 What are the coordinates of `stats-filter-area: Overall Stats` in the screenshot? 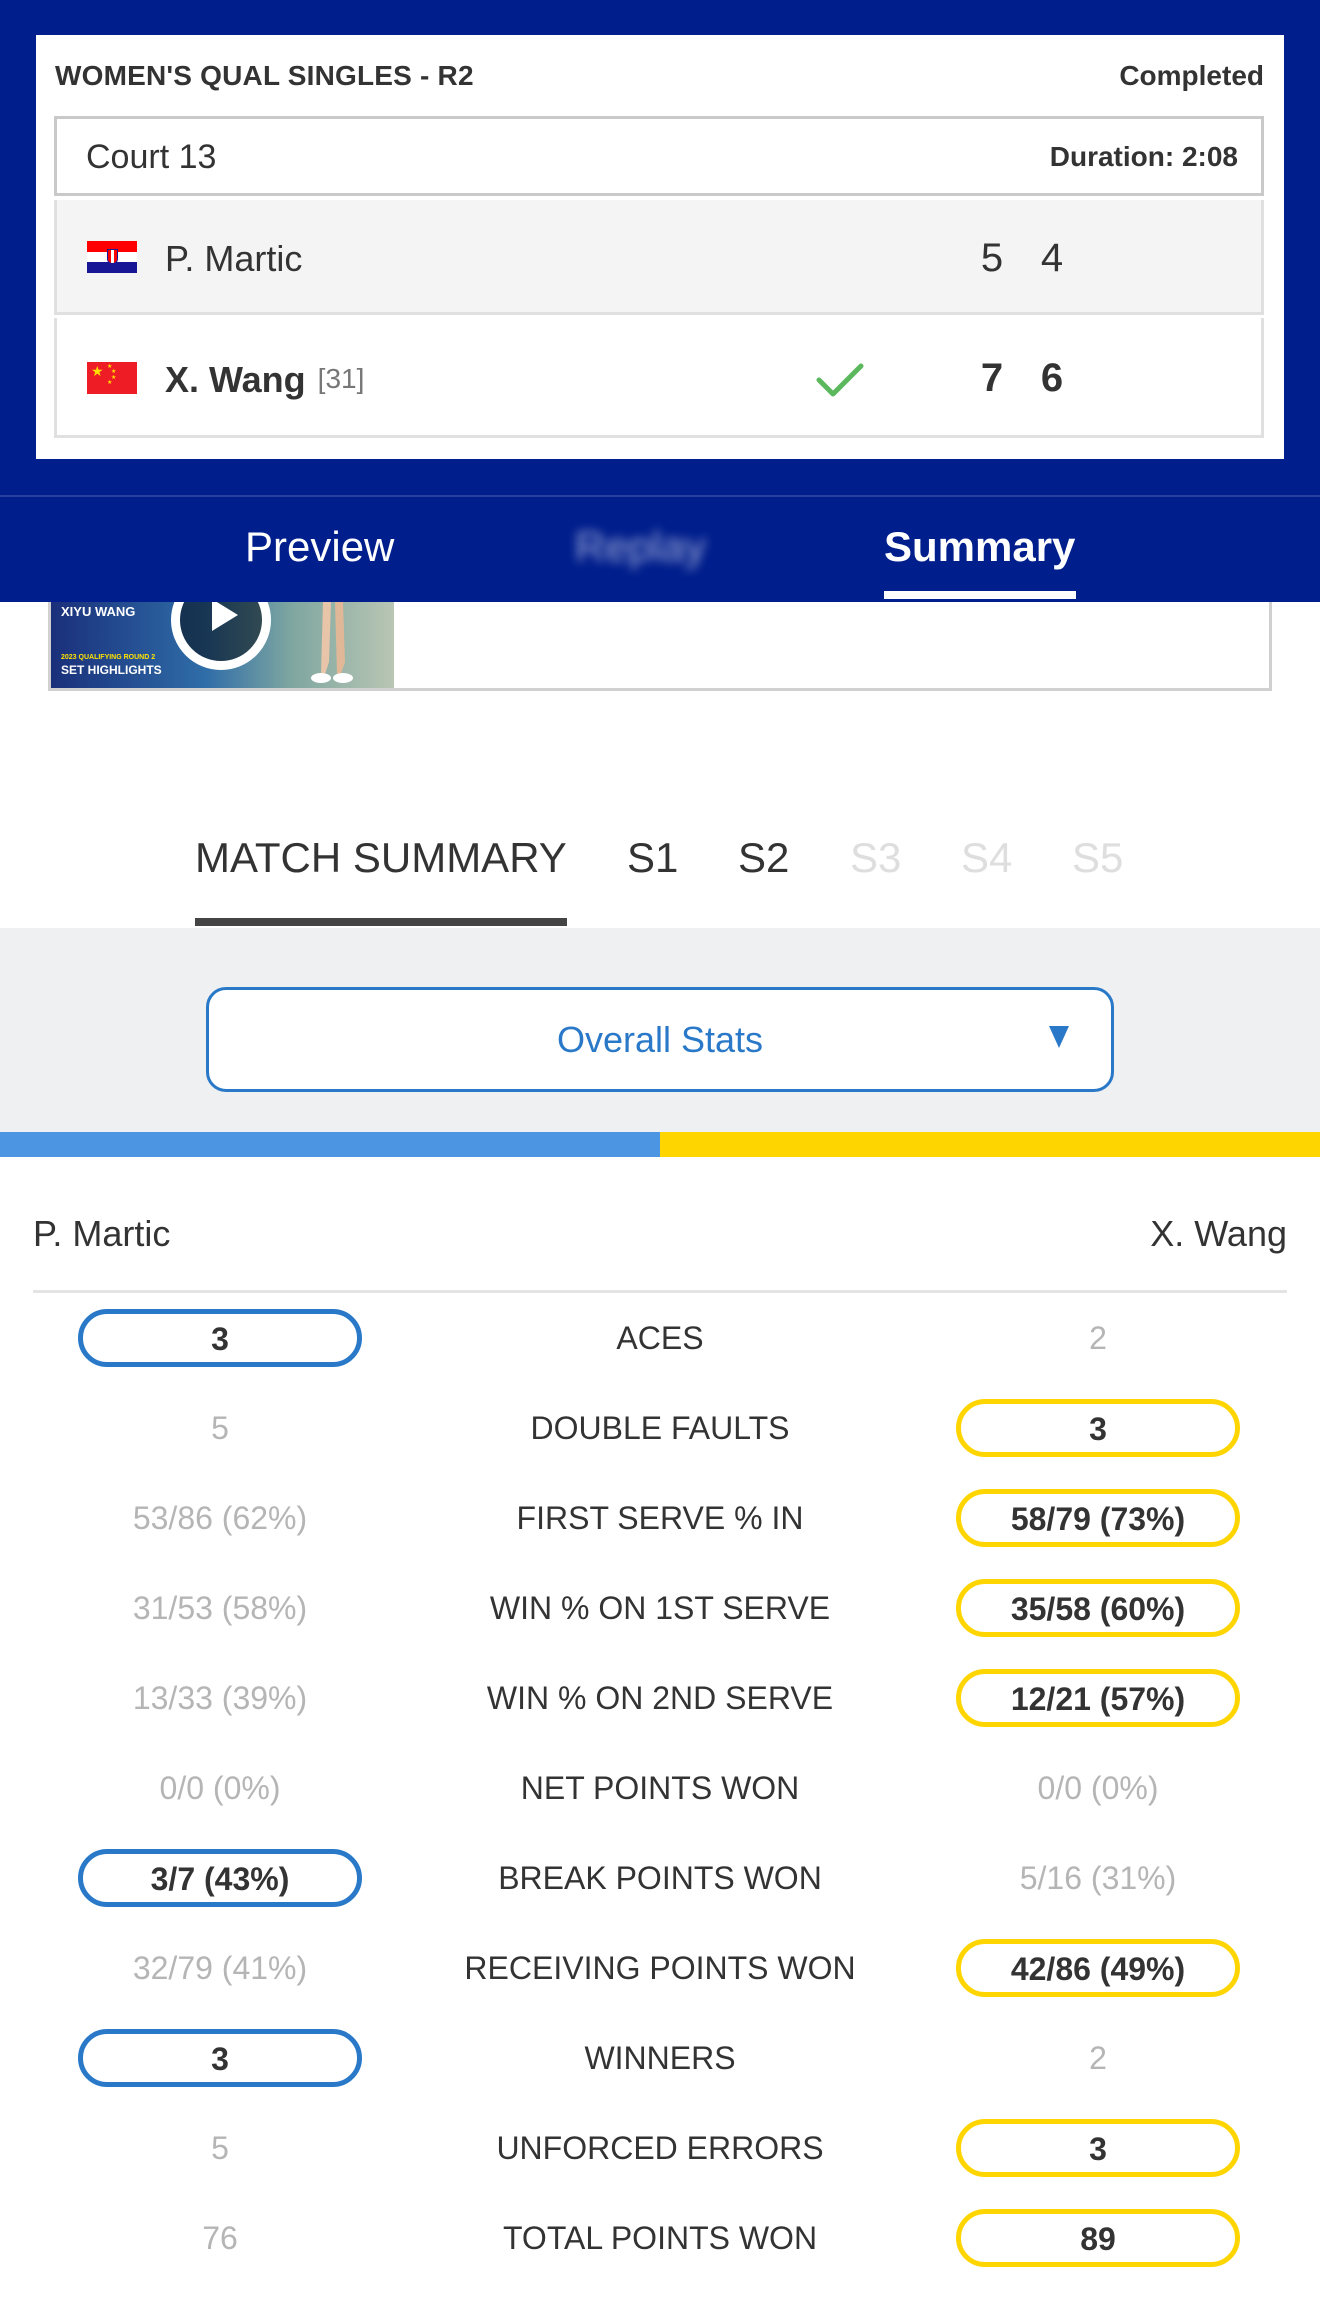 It's located at (660, 1030).